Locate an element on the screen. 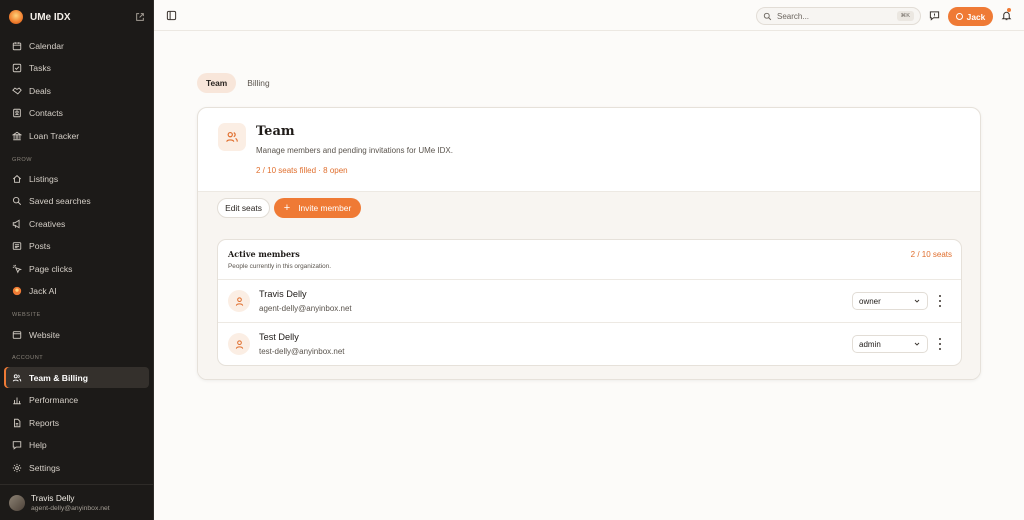 The image size is (1024, 520). calendar-icon is located at coordinates (17, 45).